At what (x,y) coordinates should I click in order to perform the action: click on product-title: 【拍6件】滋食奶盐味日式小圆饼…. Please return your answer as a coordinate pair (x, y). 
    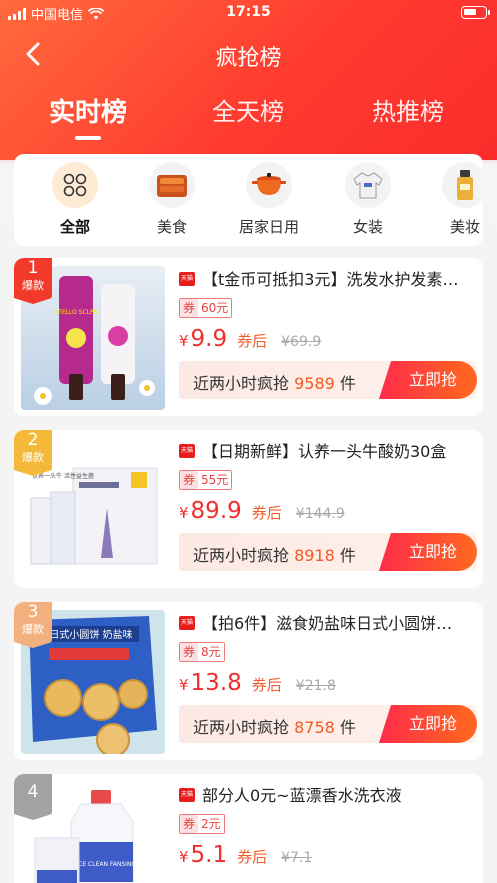
    Looking at the image, I should click on (340, 622).